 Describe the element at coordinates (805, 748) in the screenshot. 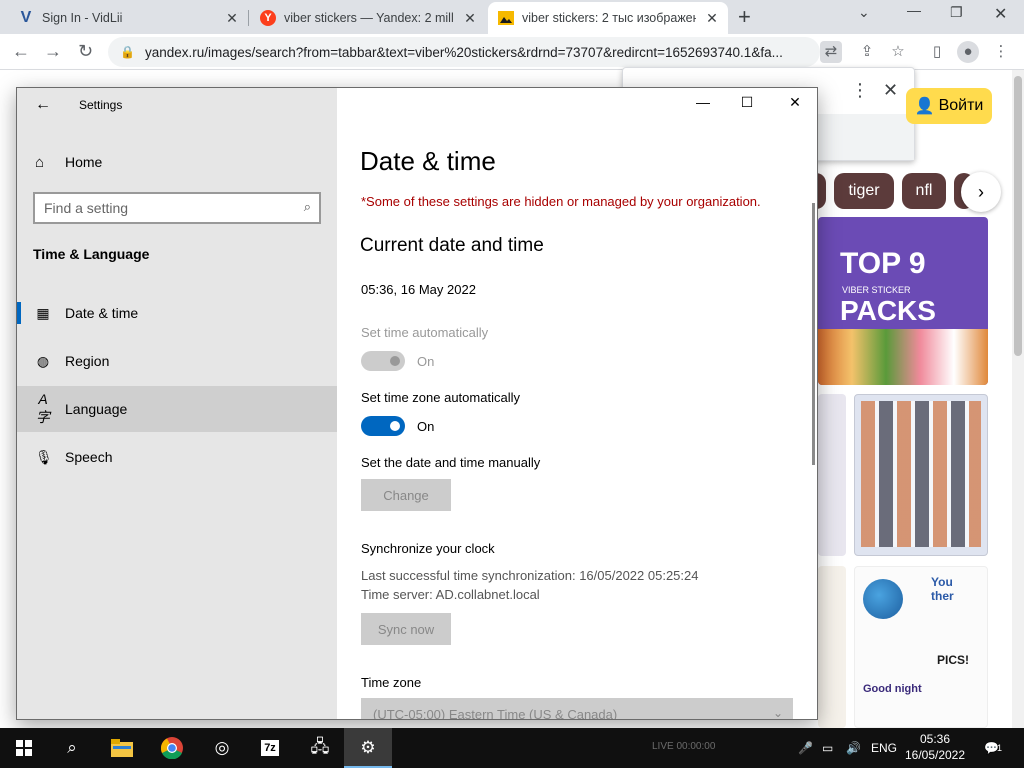

I see `tray-mic-icon: 🎤` at that location.